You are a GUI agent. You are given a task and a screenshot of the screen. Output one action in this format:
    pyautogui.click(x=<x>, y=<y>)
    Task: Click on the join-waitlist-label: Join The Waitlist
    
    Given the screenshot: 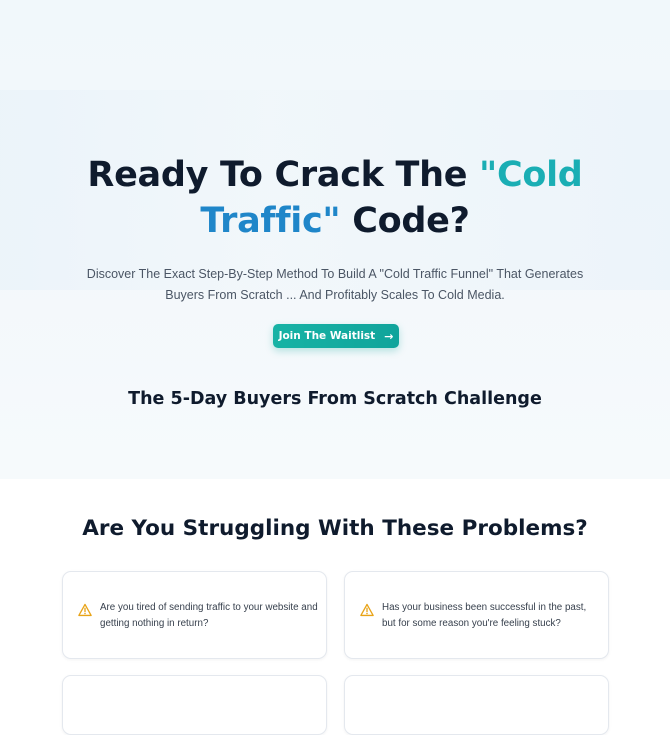 What is the action you would take?
    pyautogui.click(x=327, y=336)
    